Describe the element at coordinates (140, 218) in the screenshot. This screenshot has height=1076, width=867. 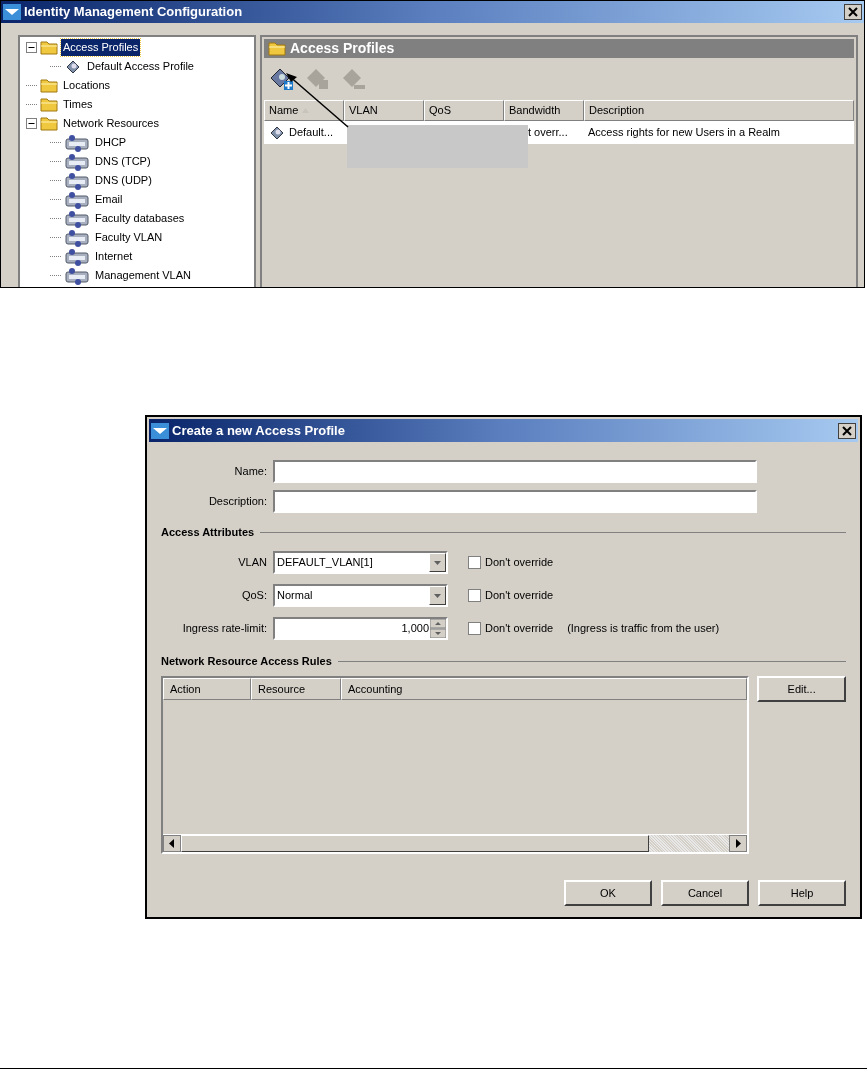
I see `tree-item: Faculty databases` at that location.